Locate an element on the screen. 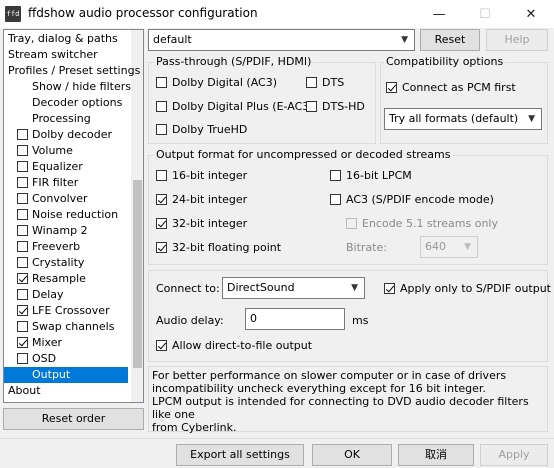 The height and width of the screenshot is (468, 554). audio-delay-input: 0 is located at coordinates (295, 319).